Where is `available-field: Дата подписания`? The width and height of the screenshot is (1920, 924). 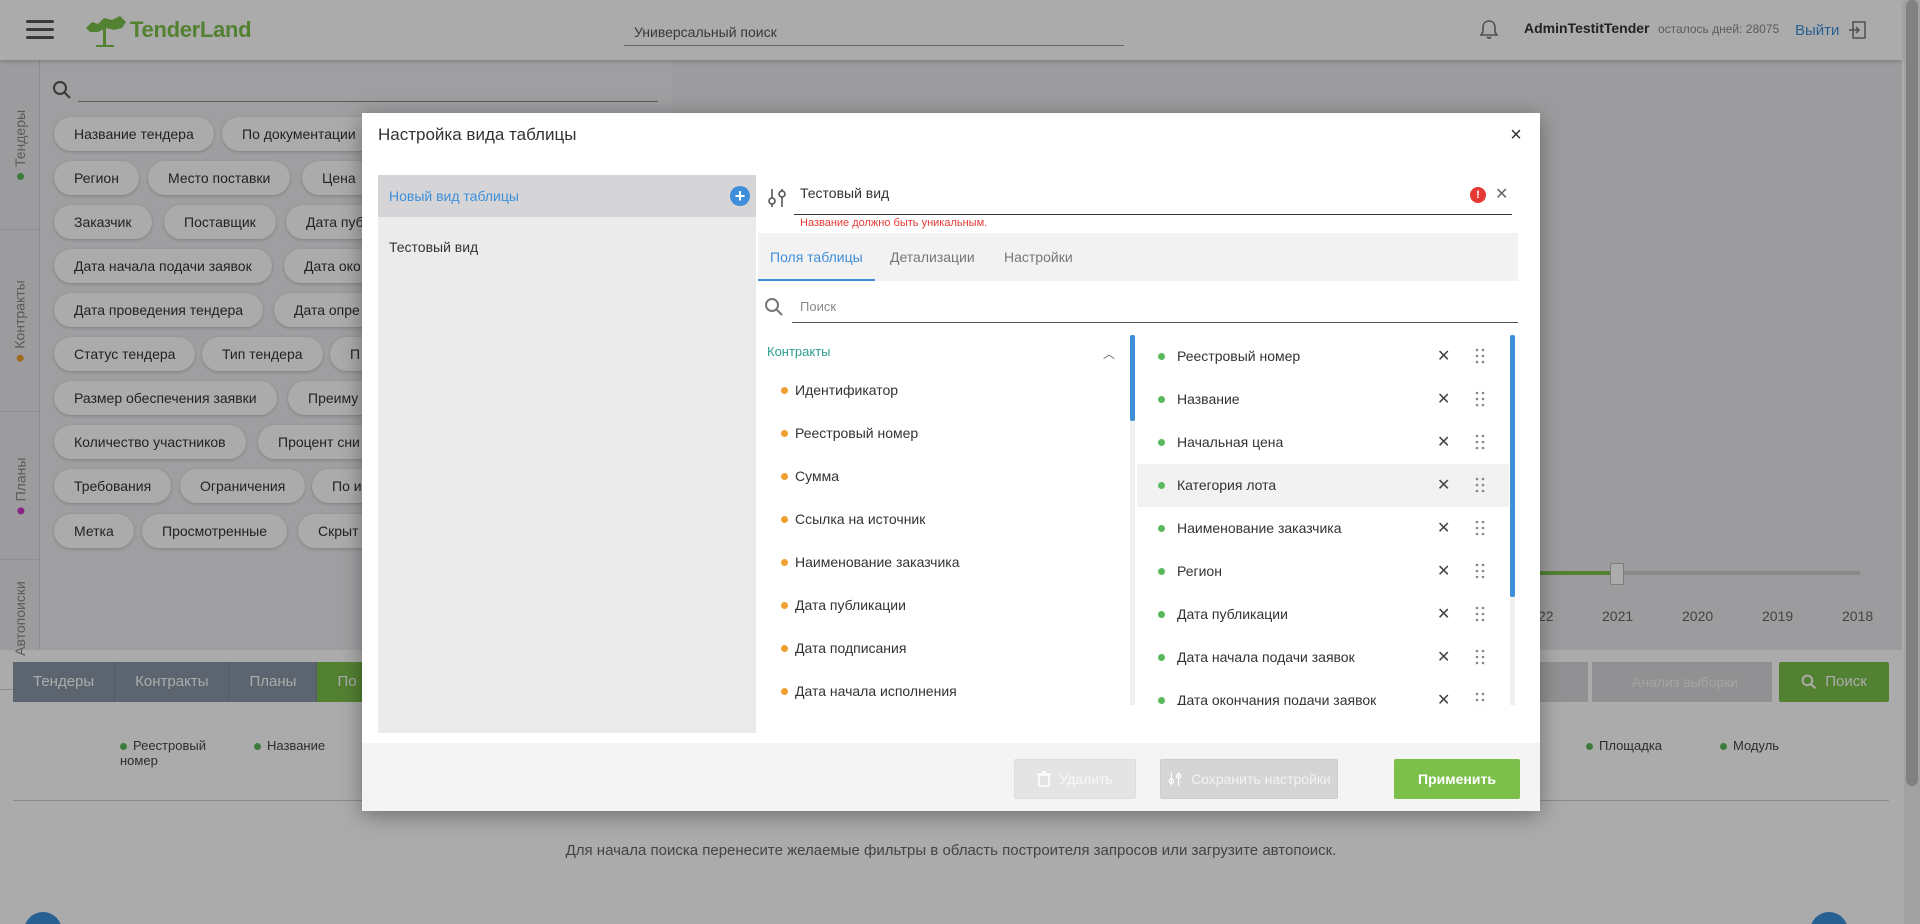 available-field: Дата подписания is located at coordinates (941, 648).